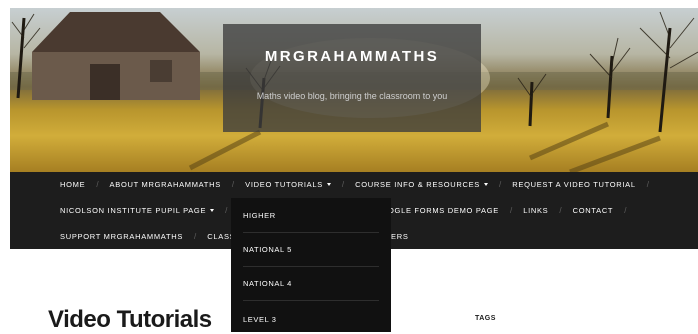 Image resolution: width=698 pixels, height=334 pixels. Describe the element at coordinates (352, 56) in the screenshot. I see `site-title: MRGRAHAMMATHS` at that location.